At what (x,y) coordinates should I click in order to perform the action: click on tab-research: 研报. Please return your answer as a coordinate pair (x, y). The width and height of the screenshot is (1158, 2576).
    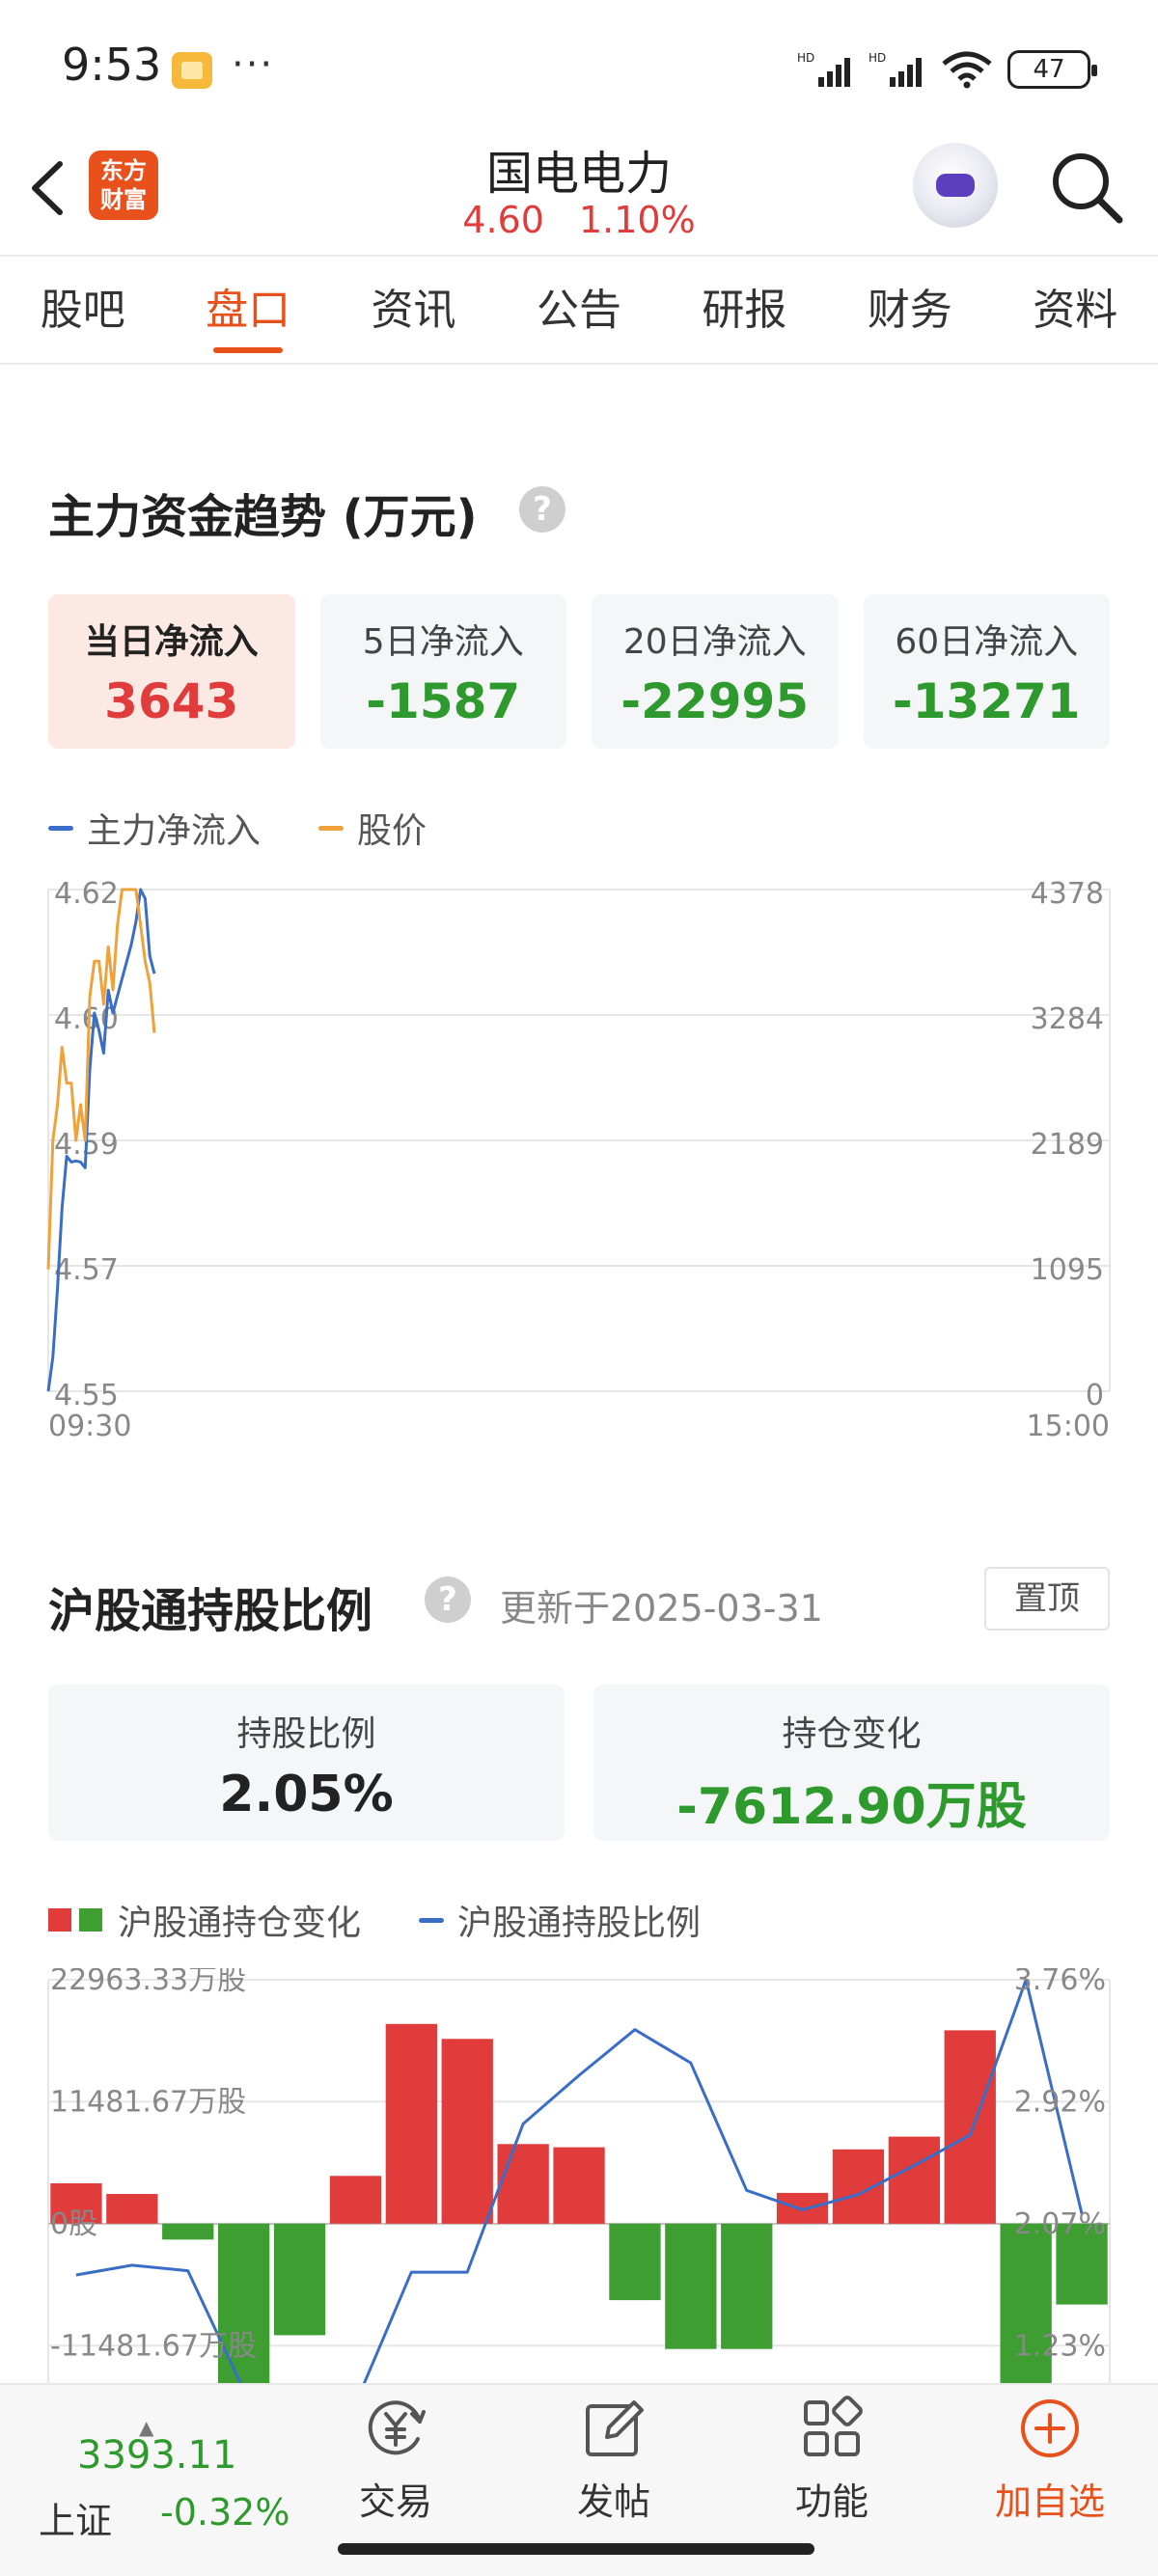
    Looking at the image, I should click on (744, 310).